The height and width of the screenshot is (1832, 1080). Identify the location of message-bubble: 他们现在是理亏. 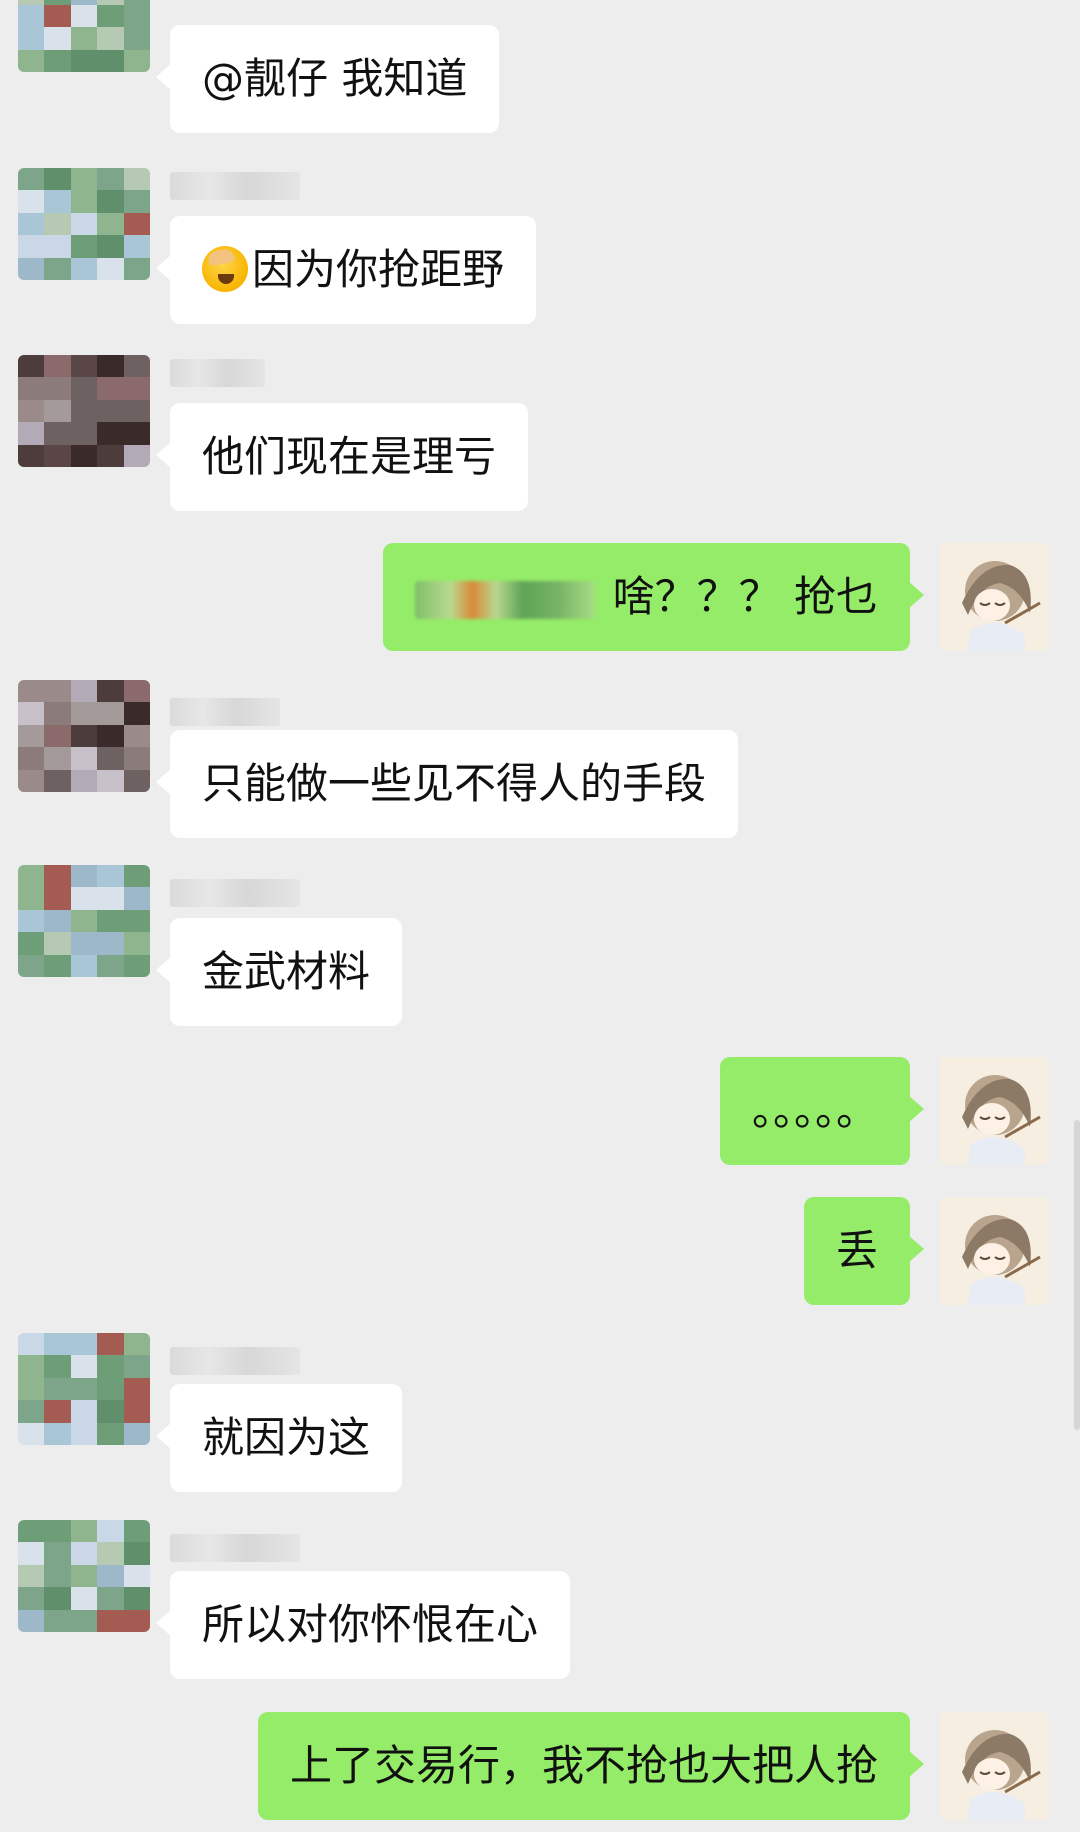
(342, 457).